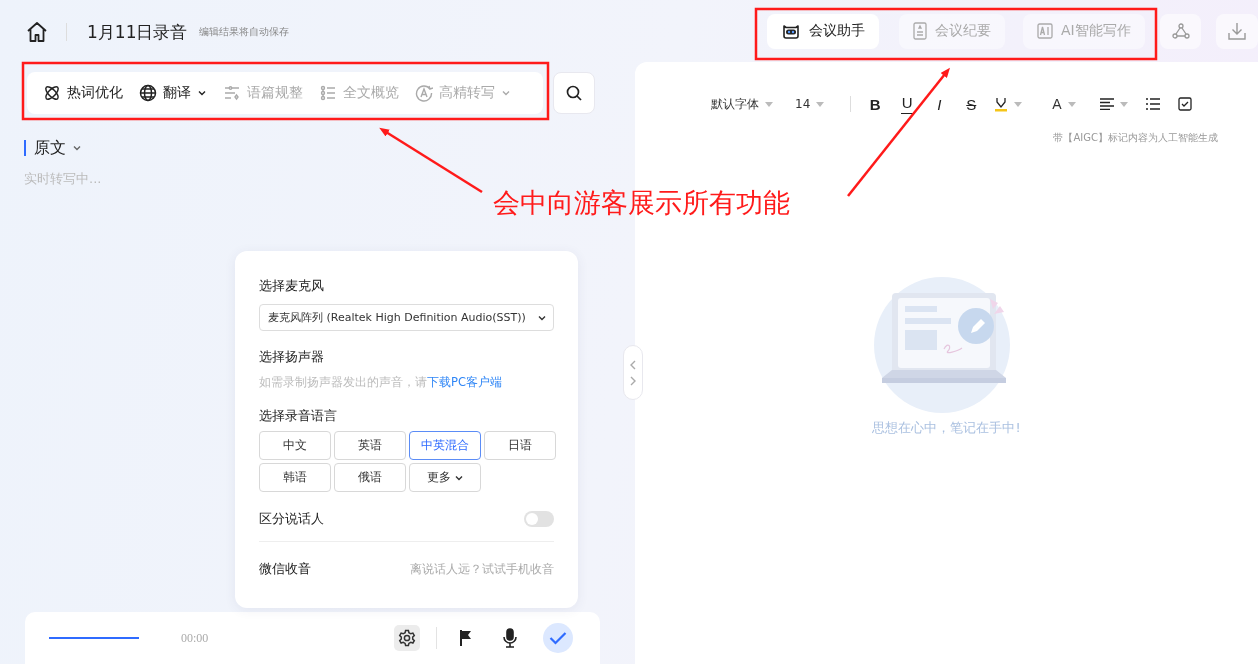 The width and height of the screenshot is (1258, 664). What do you see at coordinates (424, 93) in the screenshot?
I see `letter-circle-icon` at bounding box center [424, 93].